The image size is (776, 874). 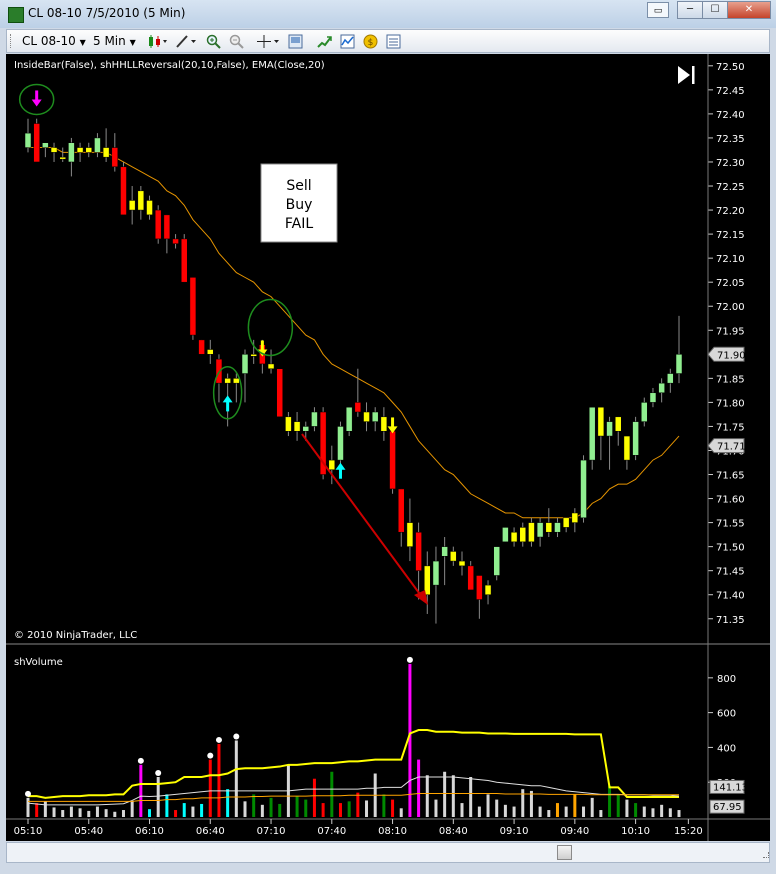 I want to click on volume-tick-label: 600, so click(x=726, y=714).